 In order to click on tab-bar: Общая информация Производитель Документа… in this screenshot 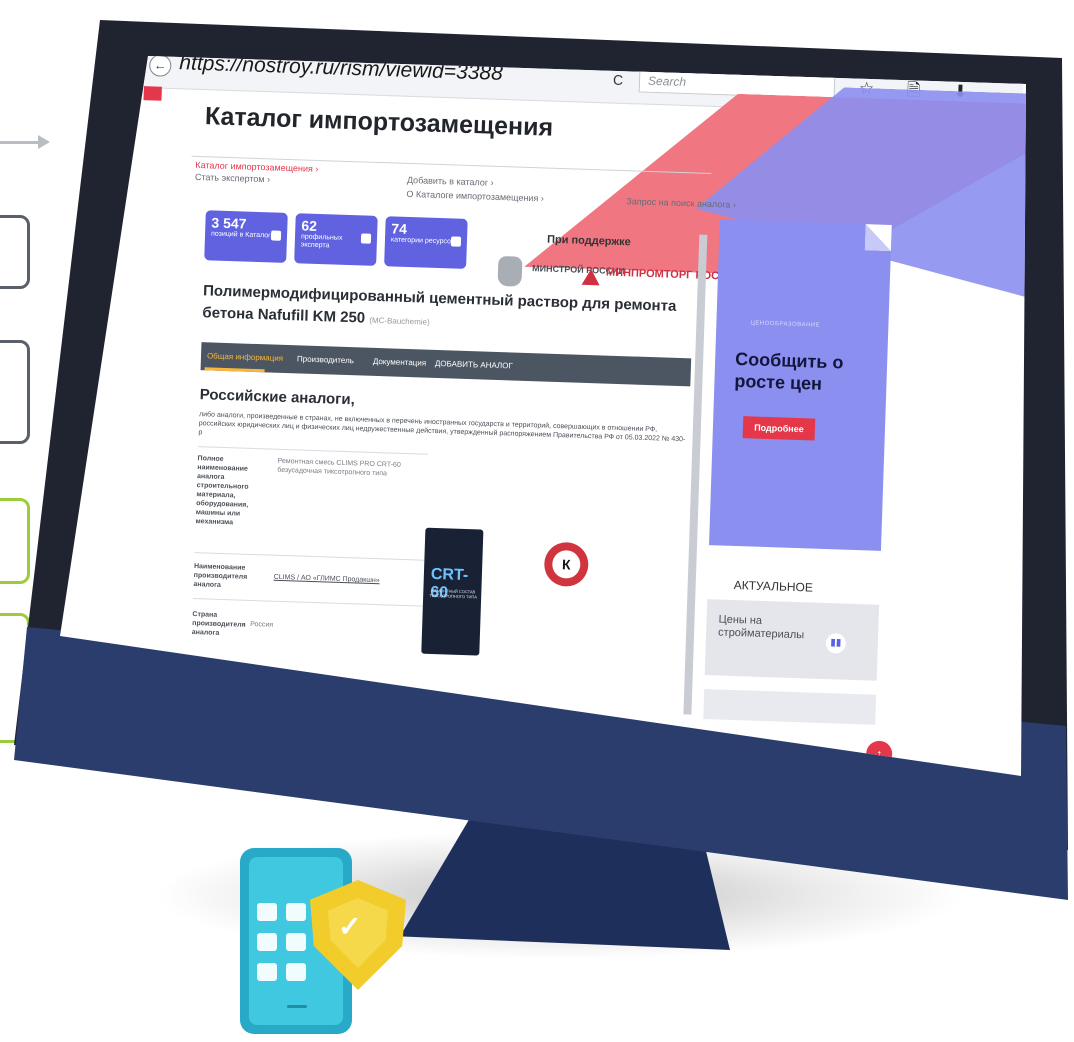, I will do `click(446, 364)`.